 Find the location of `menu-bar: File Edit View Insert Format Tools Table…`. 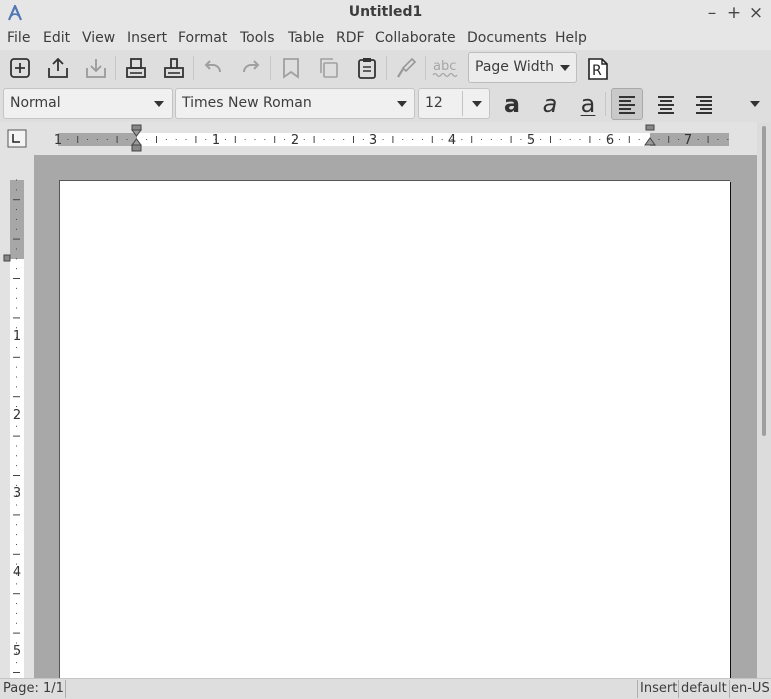

menu-bar: File Edit View Insert Format Tools Table… is located at coordinates (385, 38).